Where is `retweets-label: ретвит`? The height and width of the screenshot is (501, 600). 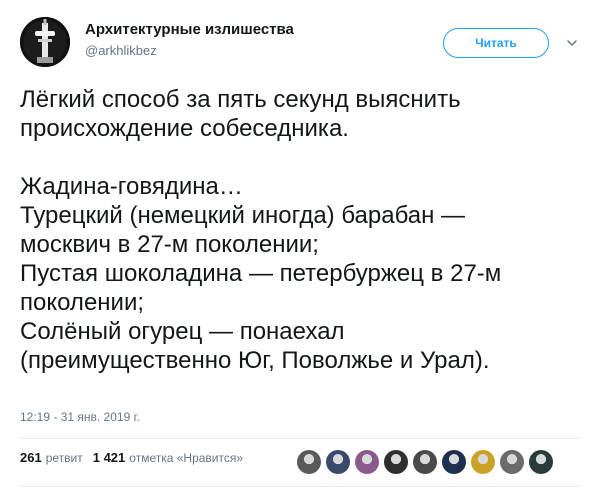 retweets-label: ретвит is located at coordinates (64, 458).